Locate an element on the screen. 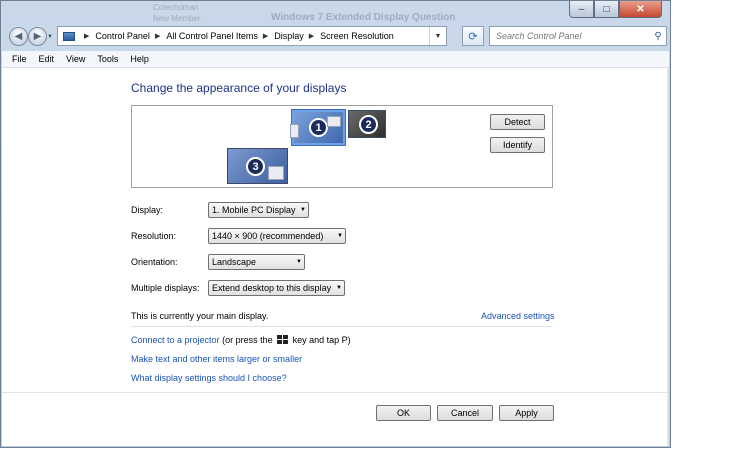 The height and width of the screenshot is (450, 750). identify-button: Identify is located at coordinates (517, 145).